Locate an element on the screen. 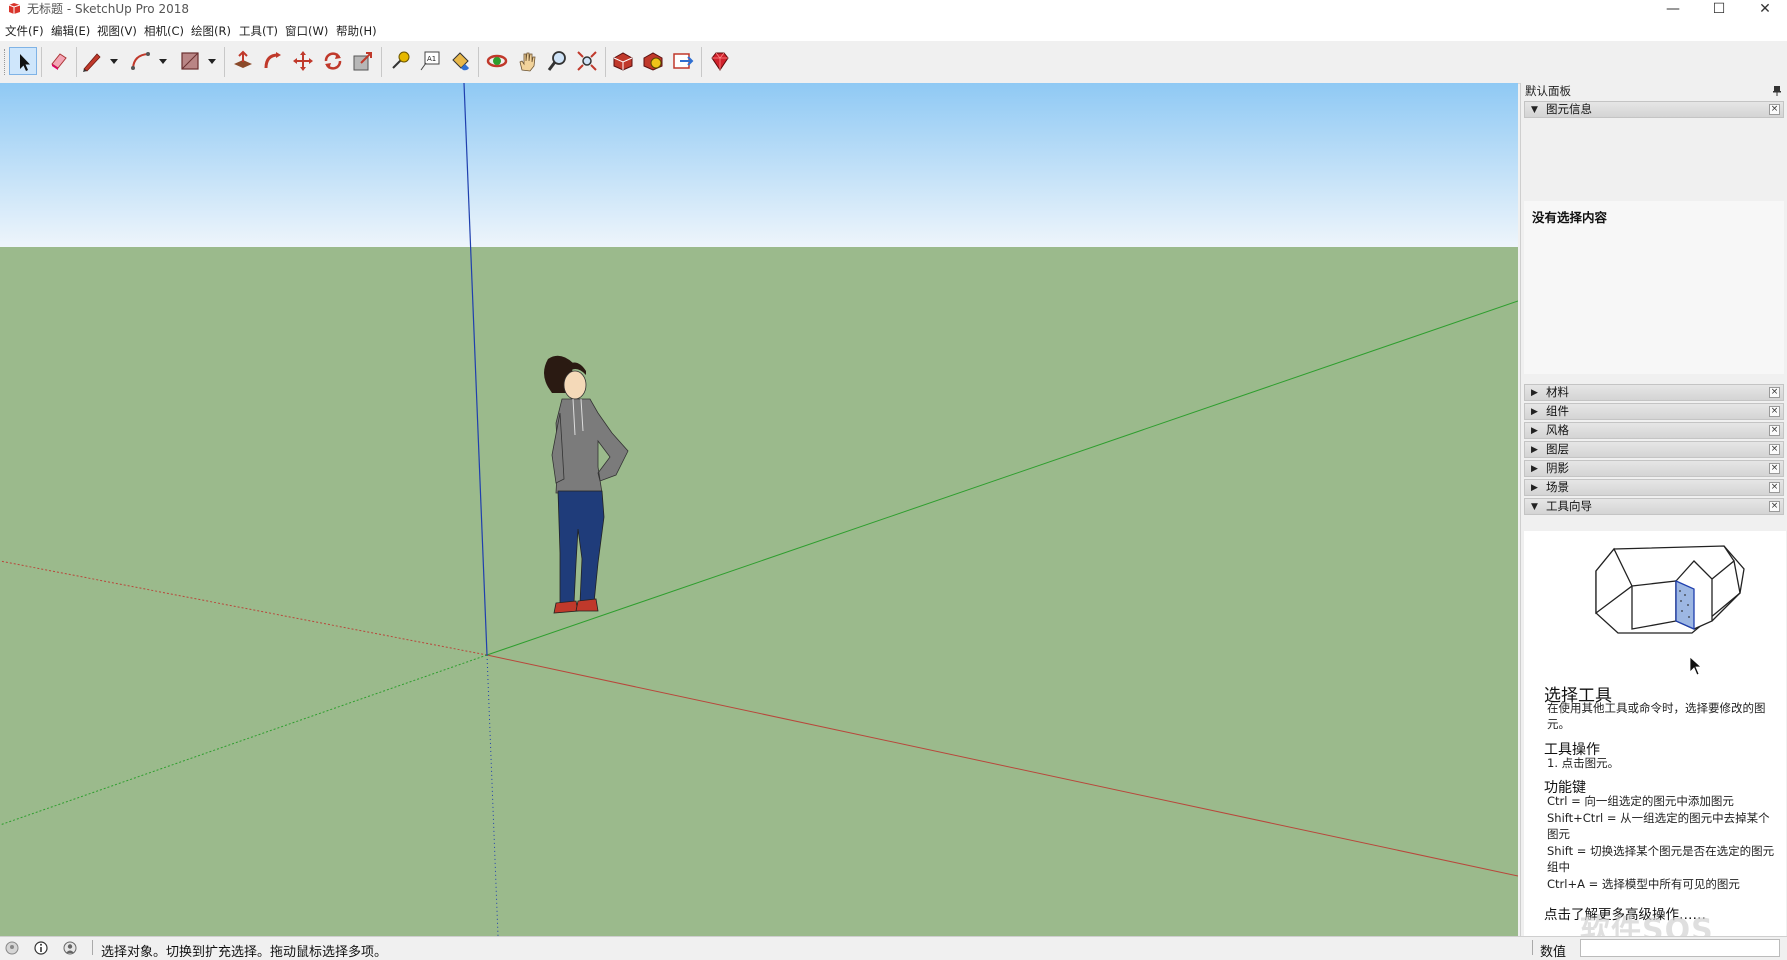  select-tool-illustration is located at coordinates (1670, 589).